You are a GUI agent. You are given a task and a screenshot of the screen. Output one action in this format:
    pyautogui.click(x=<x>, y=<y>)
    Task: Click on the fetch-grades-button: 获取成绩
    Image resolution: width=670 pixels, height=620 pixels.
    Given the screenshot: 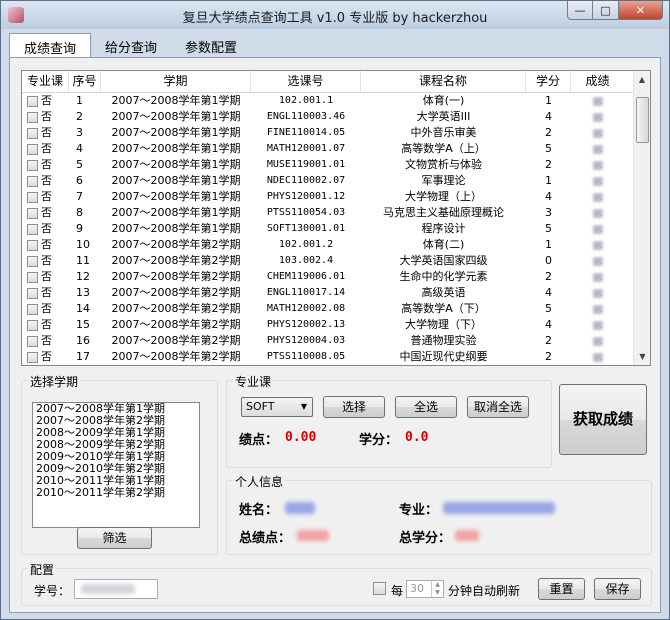 What is the action you would take?
    pyautogui.click(x=603, y=419)
    